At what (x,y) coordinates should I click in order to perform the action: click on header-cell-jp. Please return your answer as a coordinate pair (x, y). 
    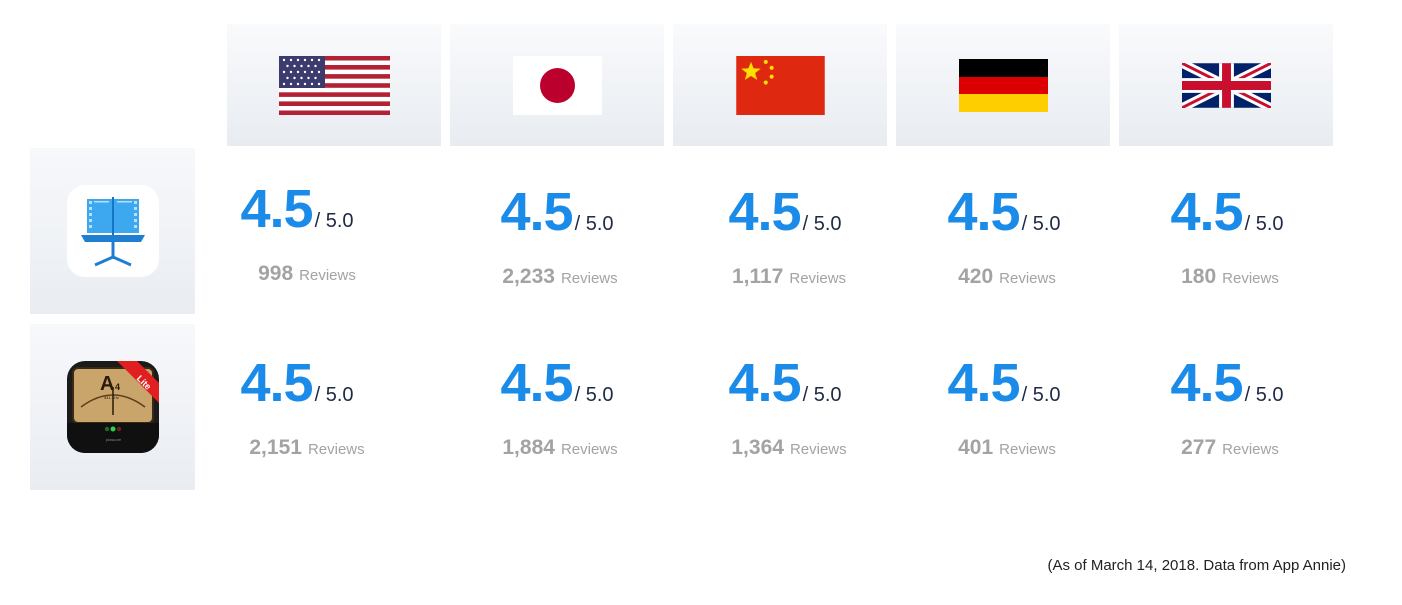
    Looking at the image, I should click on (557, 85).